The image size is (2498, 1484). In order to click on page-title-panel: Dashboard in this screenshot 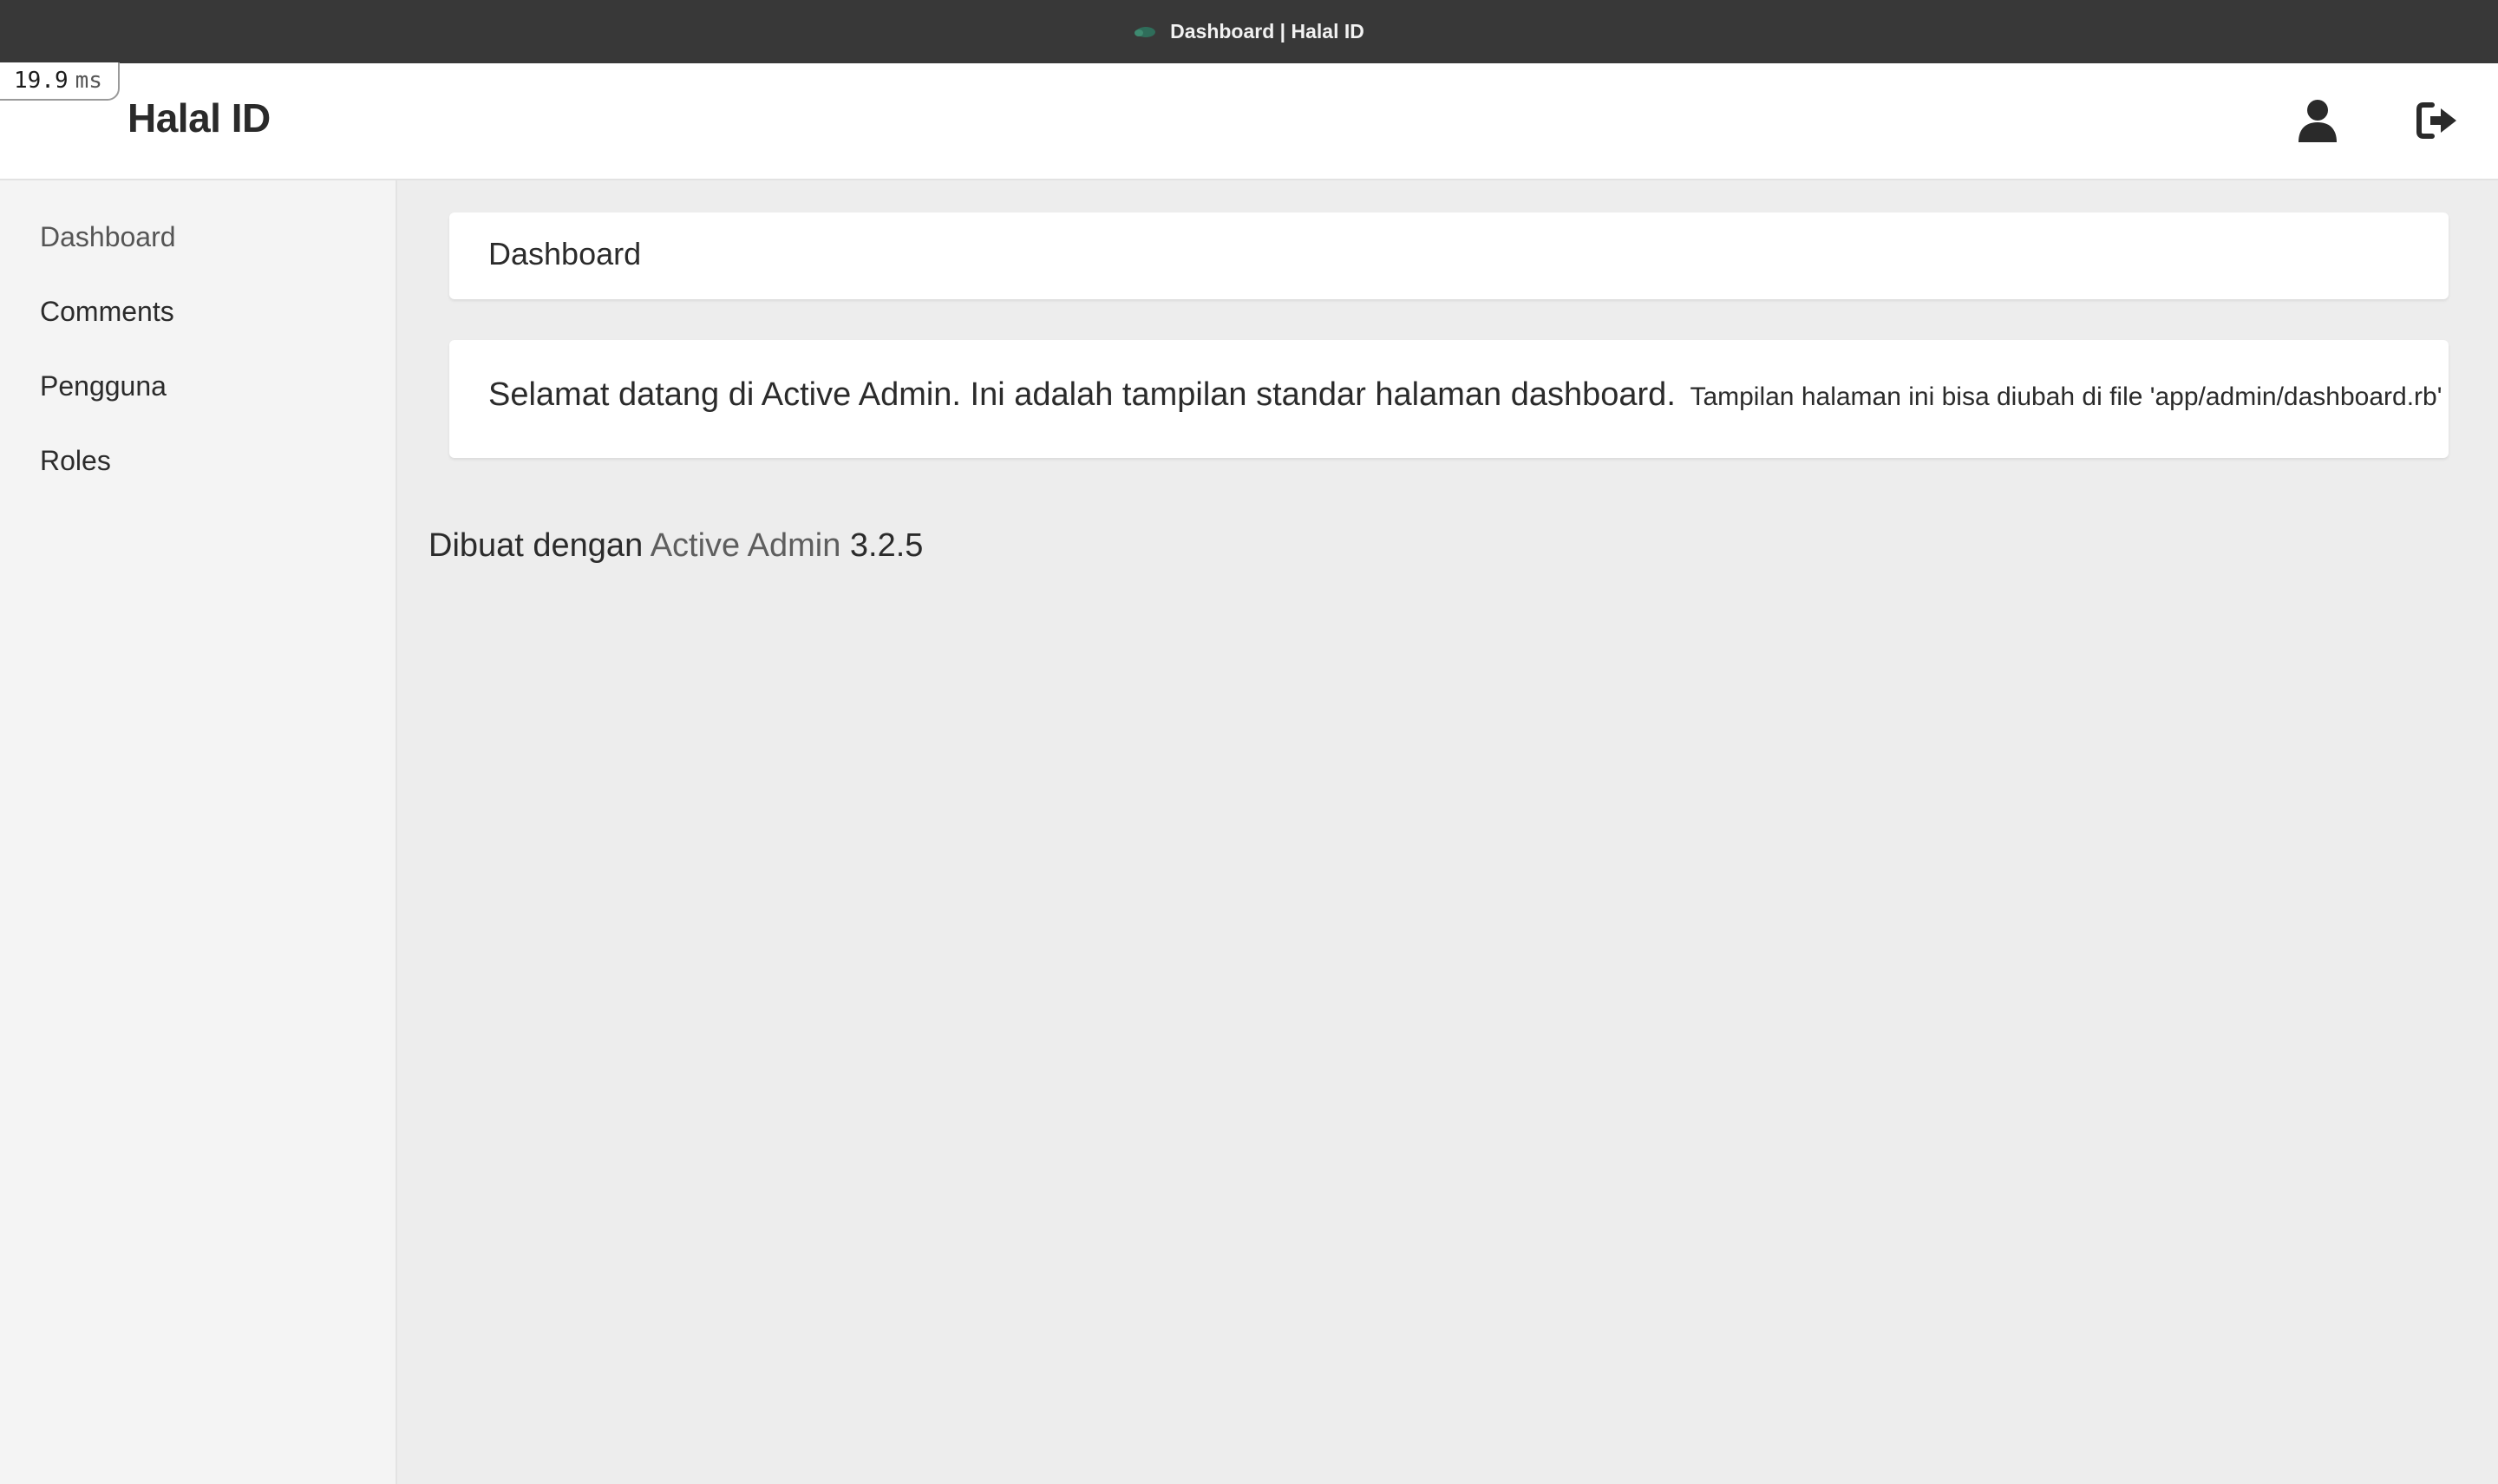, I will do `click(1449, 256)`.